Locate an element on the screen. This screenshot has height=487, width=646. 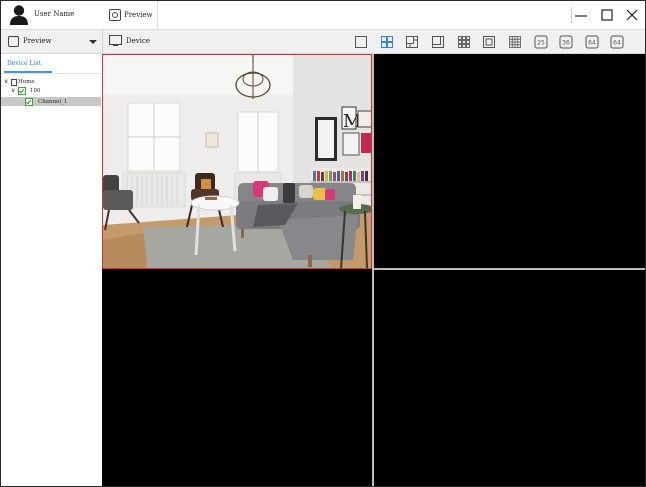
title-bar: User Name Preview is located at coordinates (323, 15).